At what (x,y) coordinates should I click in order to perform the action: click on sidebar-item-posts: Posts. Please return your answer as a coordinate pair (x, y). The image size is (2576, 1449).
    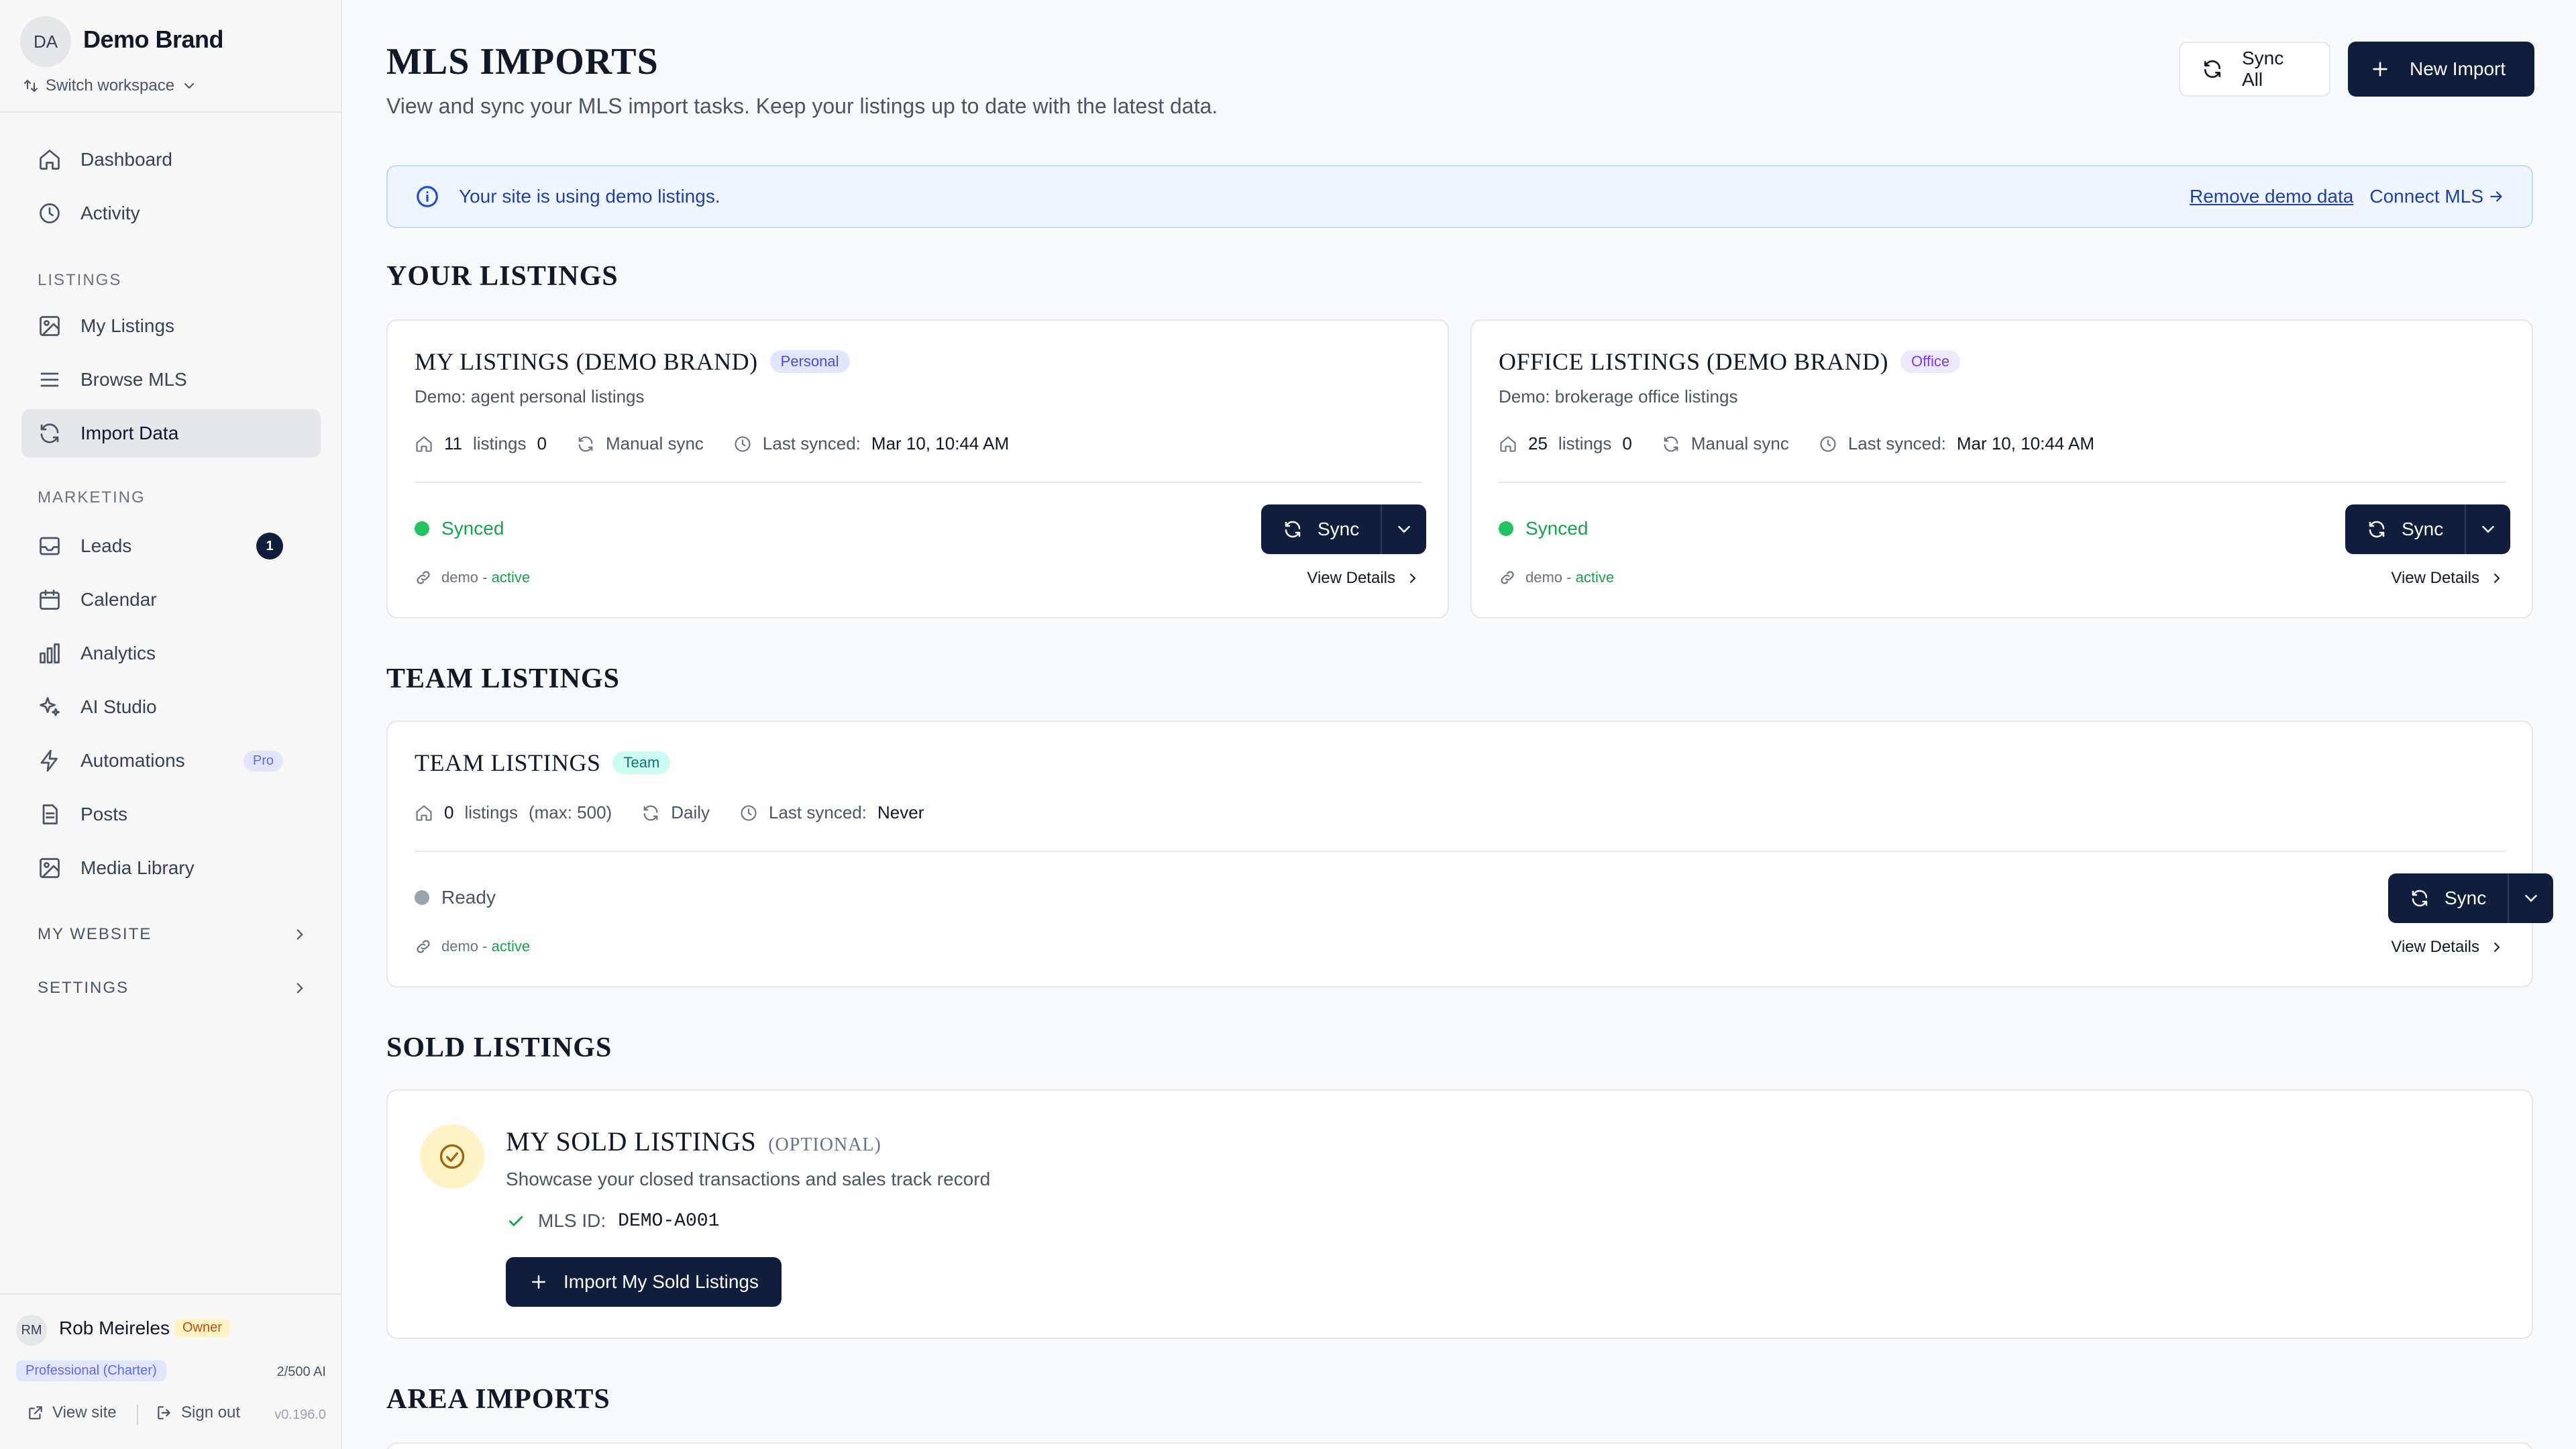
    Looking at the image, I should click on (171, 814).